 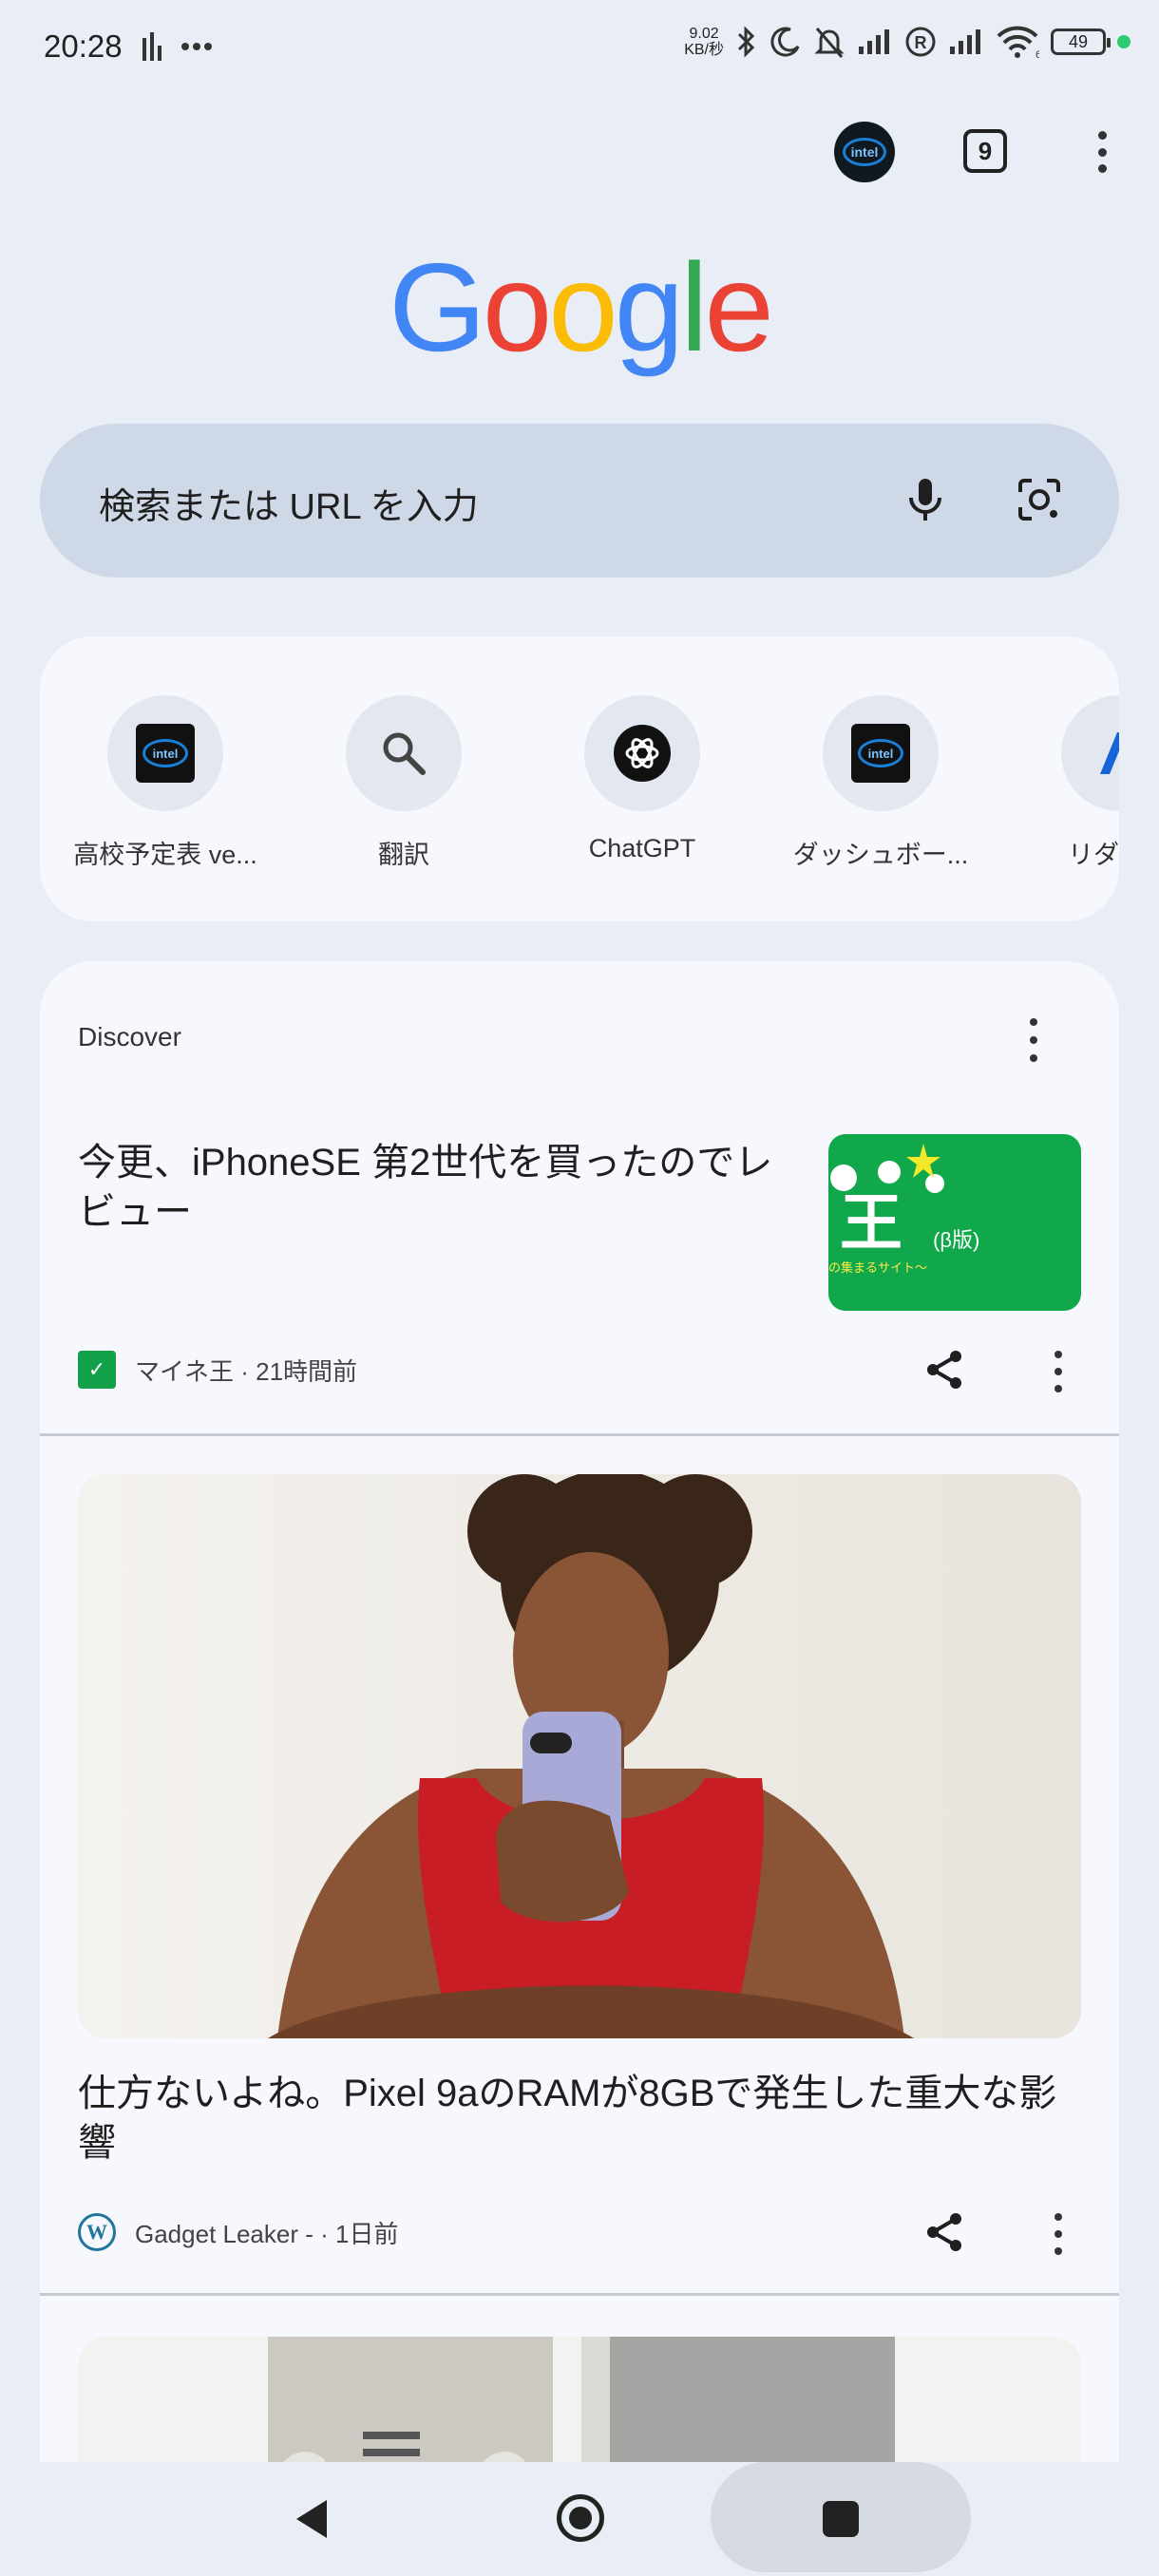 I want to click on search-bar: 検索または URL を入力, so click(x=579, y=501).